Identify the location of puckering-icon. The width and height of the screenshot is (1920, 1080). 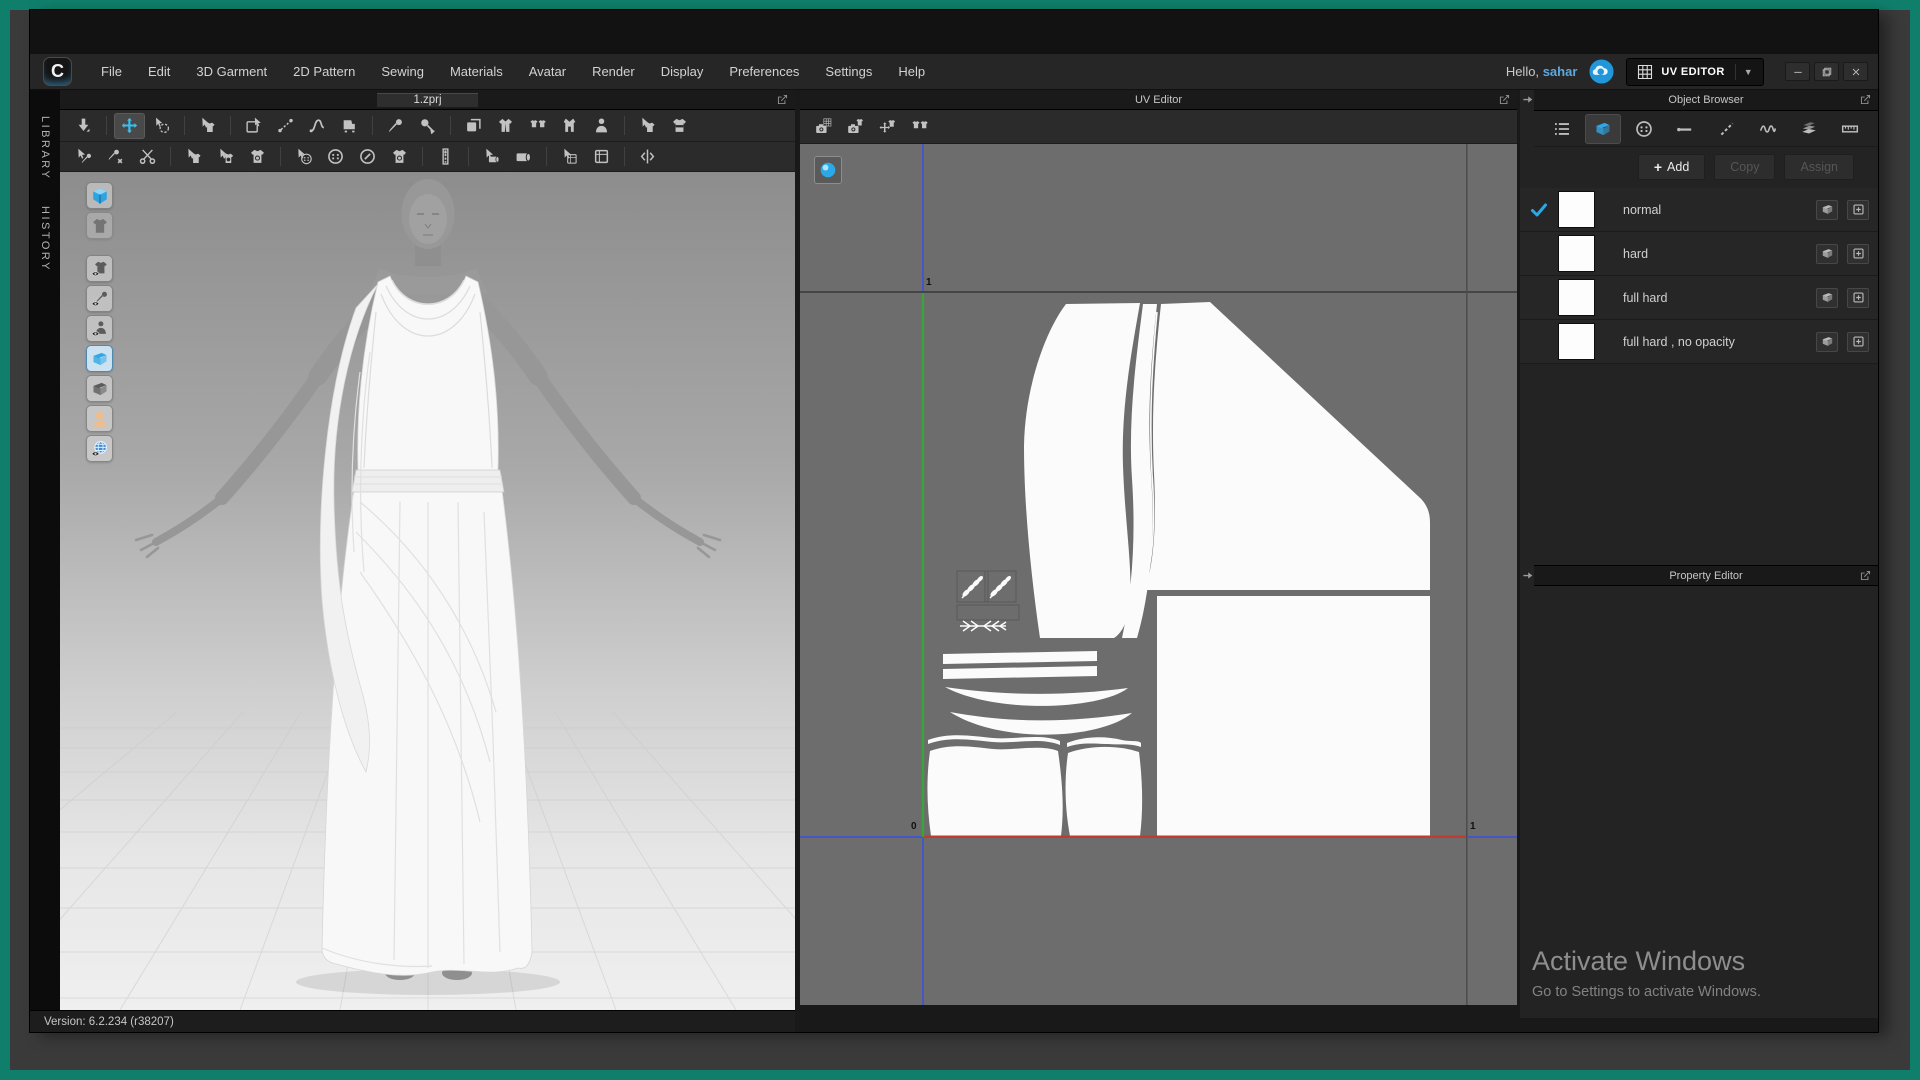
(1768, 129).